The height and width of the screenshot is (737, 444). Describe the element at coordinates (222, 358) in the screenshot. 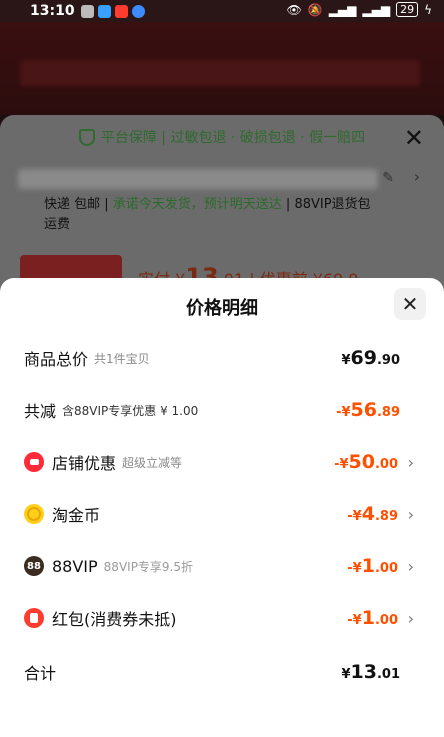

I see `row-item-total: 商品总价 共1件宝贝 ¥69.90` at that location.